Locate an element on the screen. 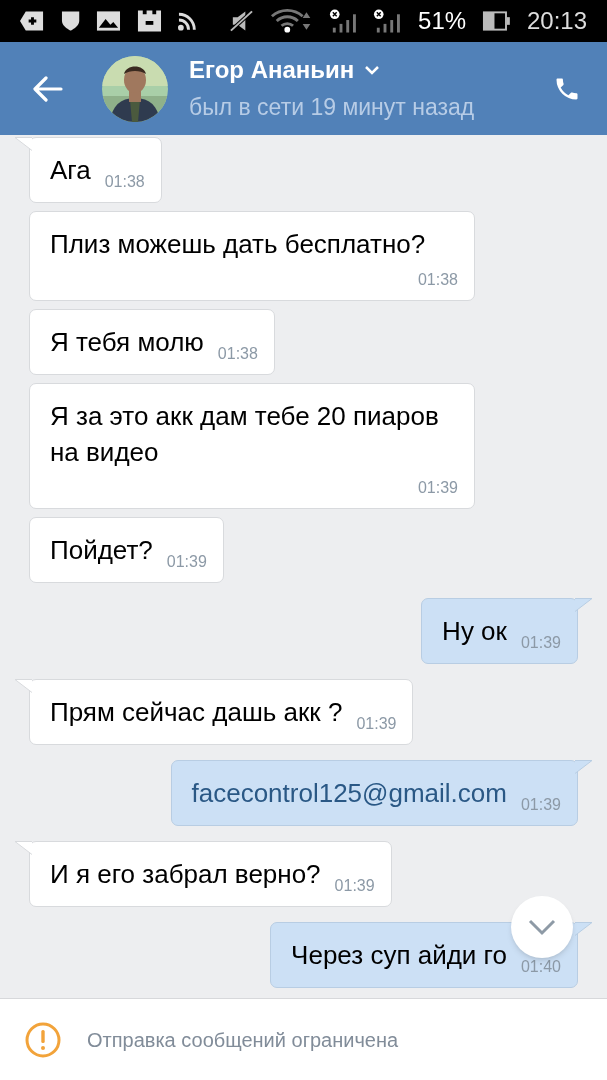 The image size is (607, 1080). message-text: Прям сейчас дашь акк ? is located at coordinates (196, 712).